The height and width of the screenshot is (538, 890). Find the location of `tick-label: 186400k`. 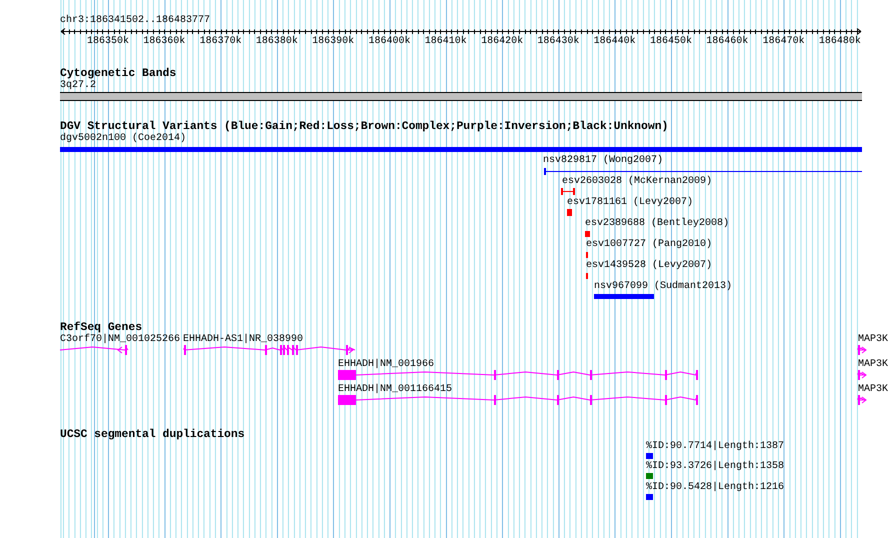

tick-label: 186400k is located at coordinates (389, 42).